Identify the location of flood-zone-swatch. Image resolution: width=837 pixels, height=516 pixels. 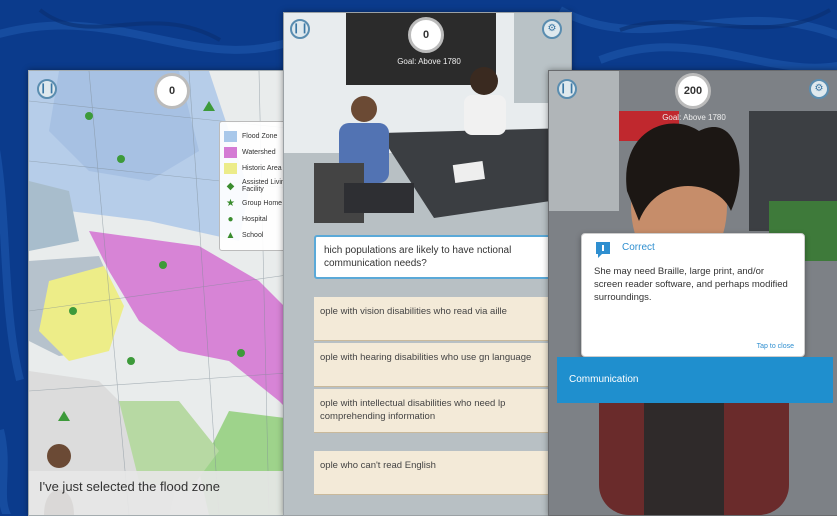
(230, 136).